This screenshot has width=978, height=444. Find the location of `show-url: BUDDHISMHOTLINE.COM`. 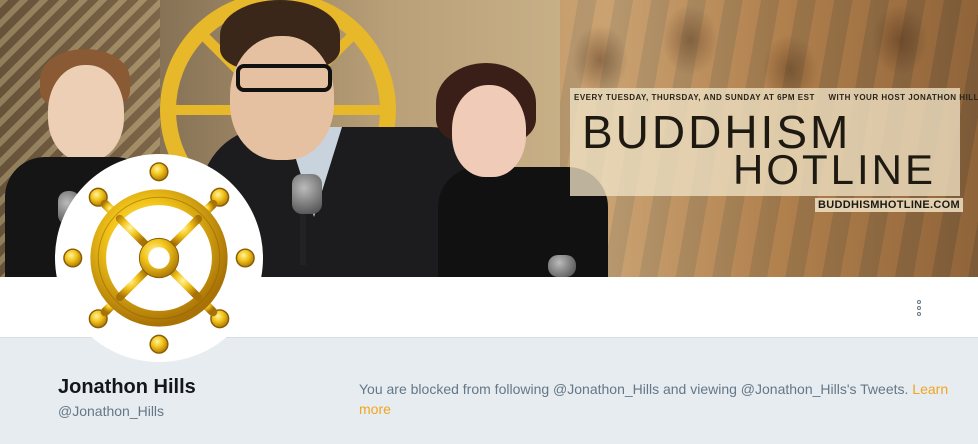

show-url: BUDDHISMHOTLINE.COM is located at coordinates (889, 205).